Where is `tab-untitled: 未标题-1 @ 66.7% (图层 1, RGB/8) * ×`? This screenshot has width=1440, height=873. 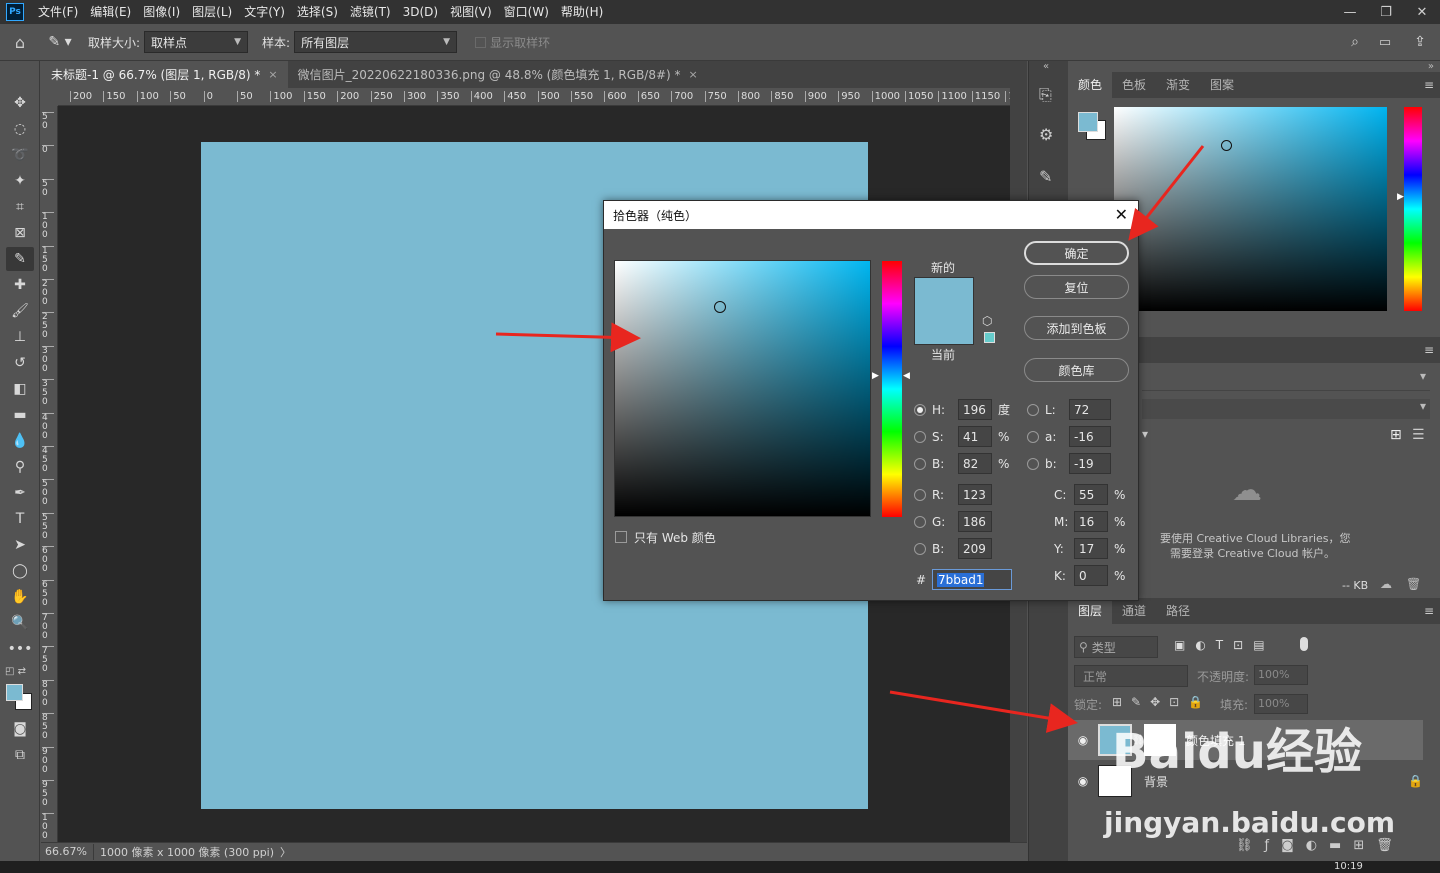 tab-untitled: 未标题-1 @ 66.7% (图层 1, RGB/8) * × is located at coordinates (164, 74).